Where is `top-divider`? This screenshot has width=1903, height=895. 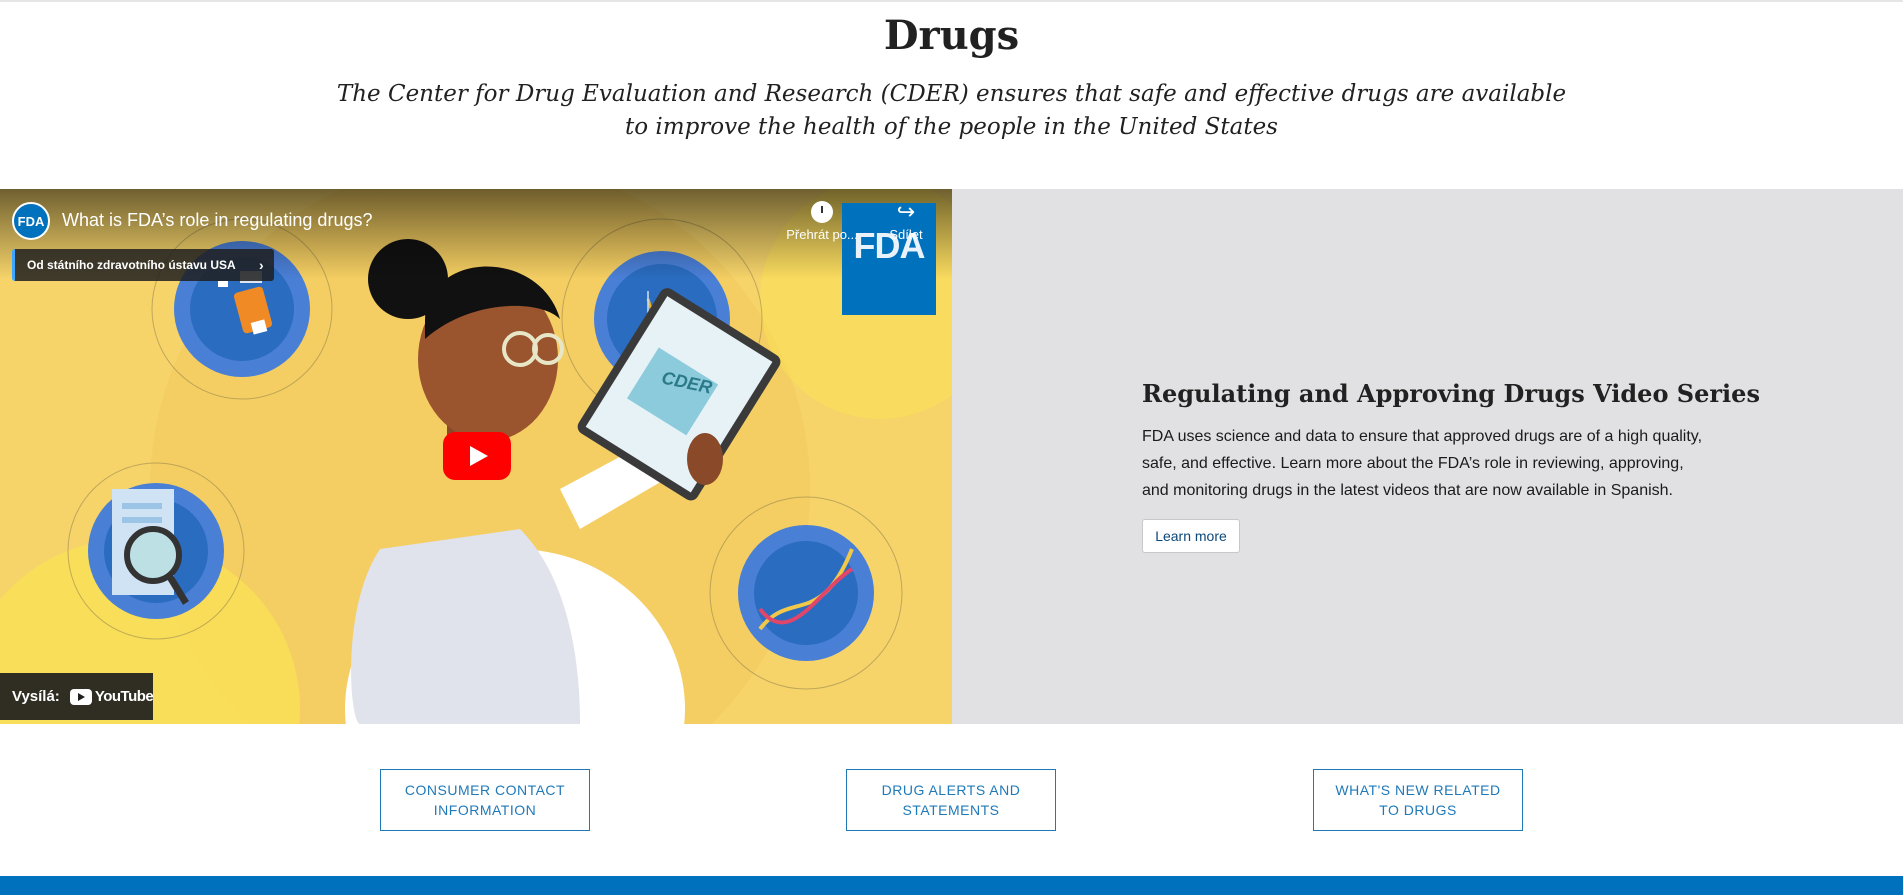 top-divider is located at coordinates (951, 1).